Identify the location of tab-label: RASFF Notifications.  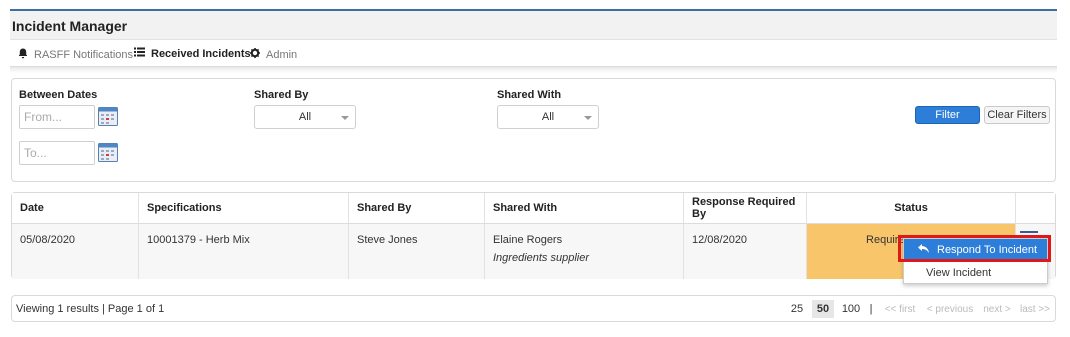
(84, 54).